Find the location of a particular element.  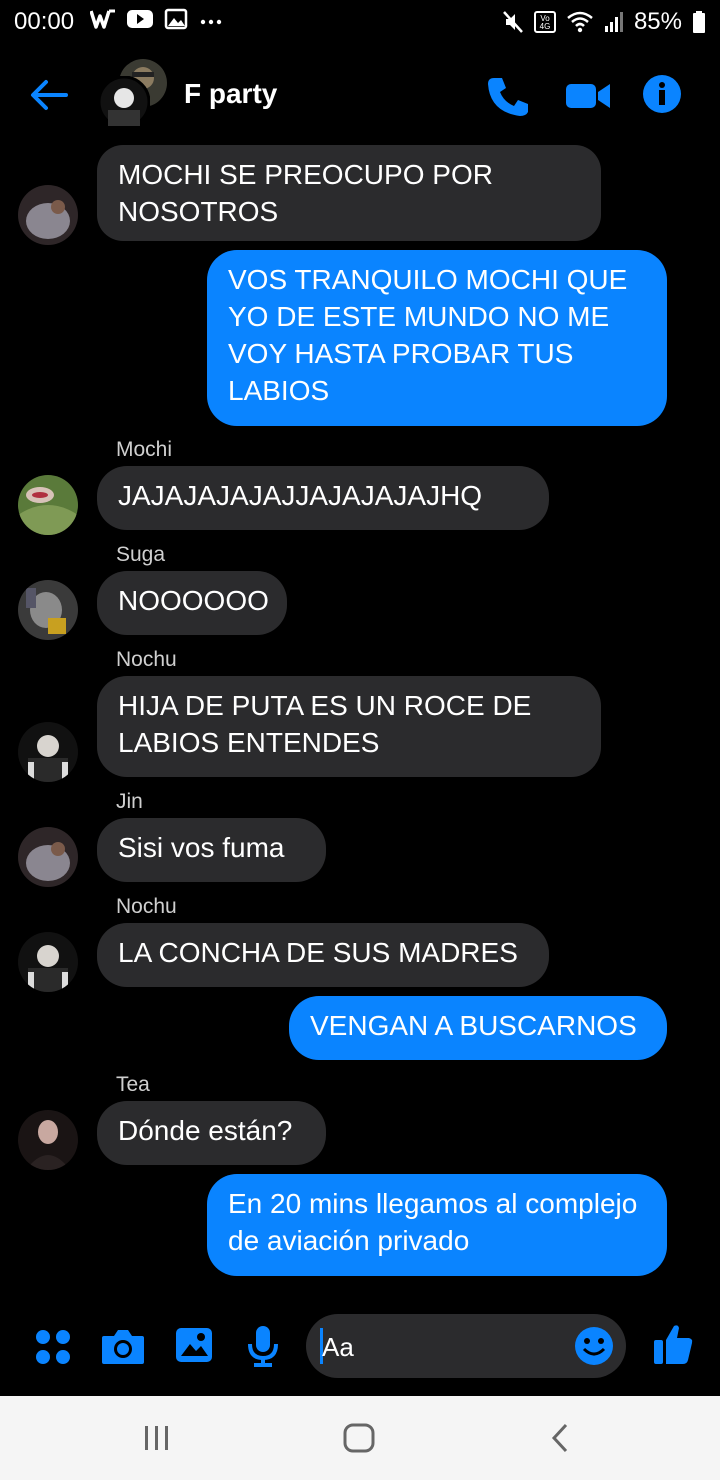

microphone-icon is located at coordinates (263, 1346).